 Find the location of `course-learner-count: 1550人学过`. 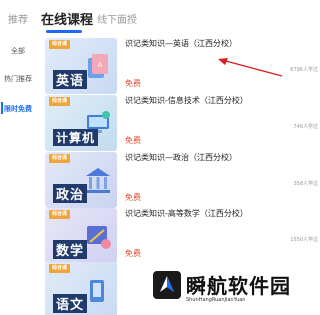

course-learner-count: 1550人学过 is located at coordinates (304, 240).